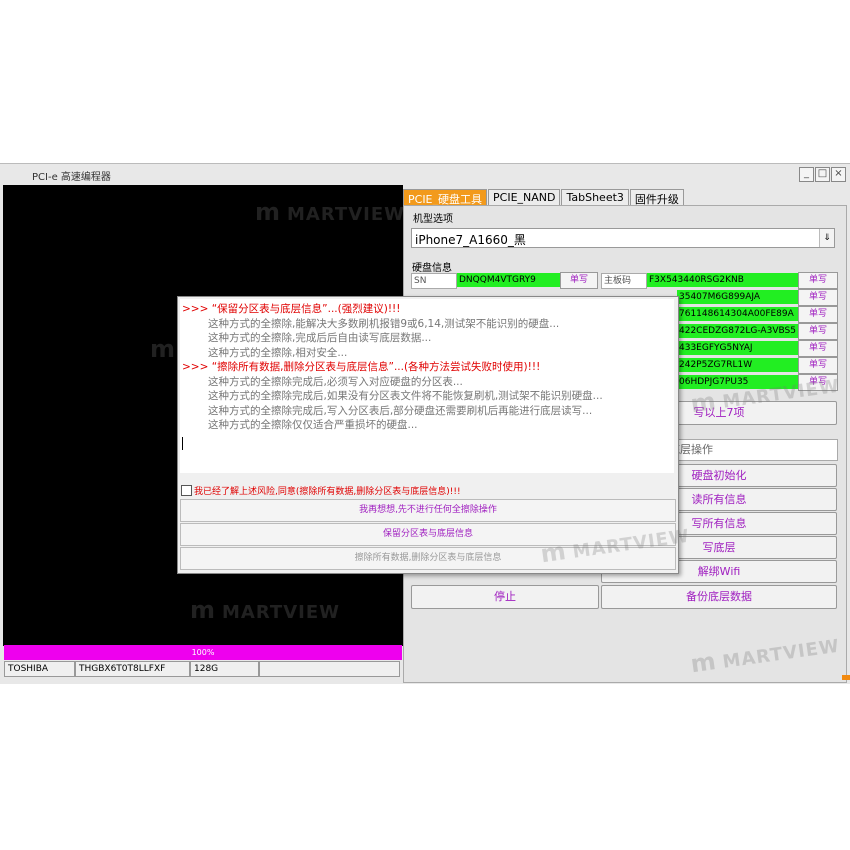 This screenshot has height=850, width=850. Describe the element at coordinates (595, 197) in the screenshot. I see `tab-tabsheet3: TabSheet3` at that location.